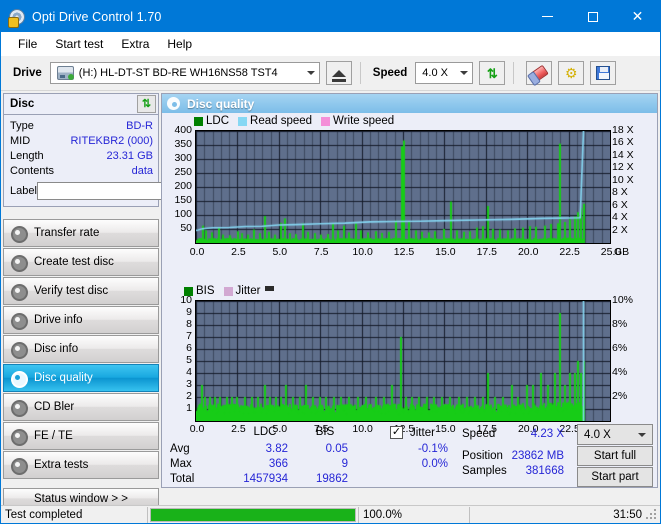 The height and width of the screenshot is (524, 661). What do you see at coordinates (623, 300) in the screenshot?
I see `bis-y2tick: 10%` at bounding box center [623, 300].